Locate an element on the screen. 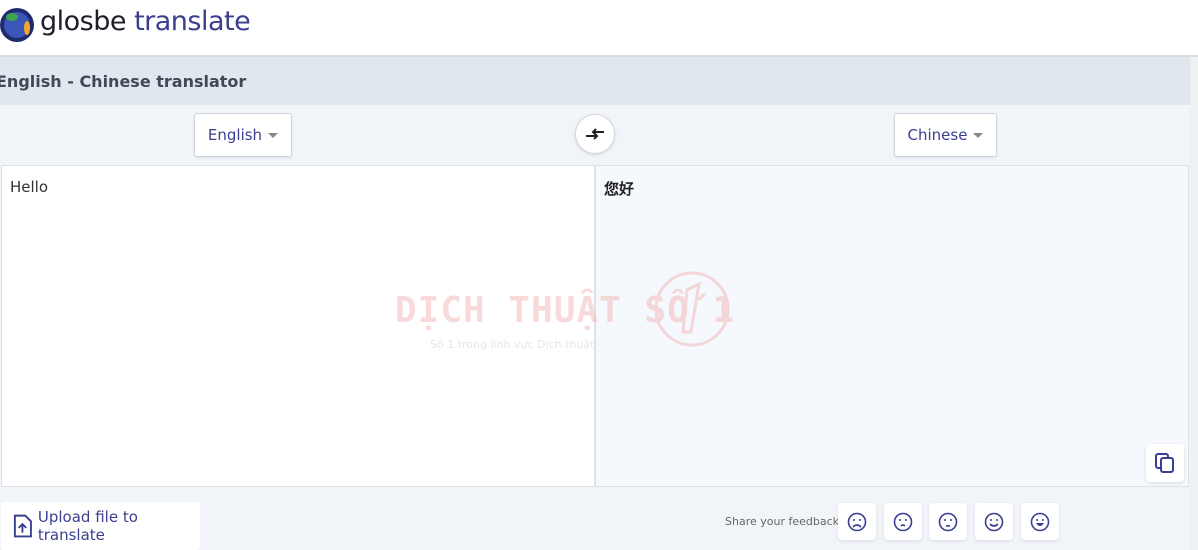 This screenshot has height=550, width=1198. feedback-very-sad-button is located at coordinates (857, 521).